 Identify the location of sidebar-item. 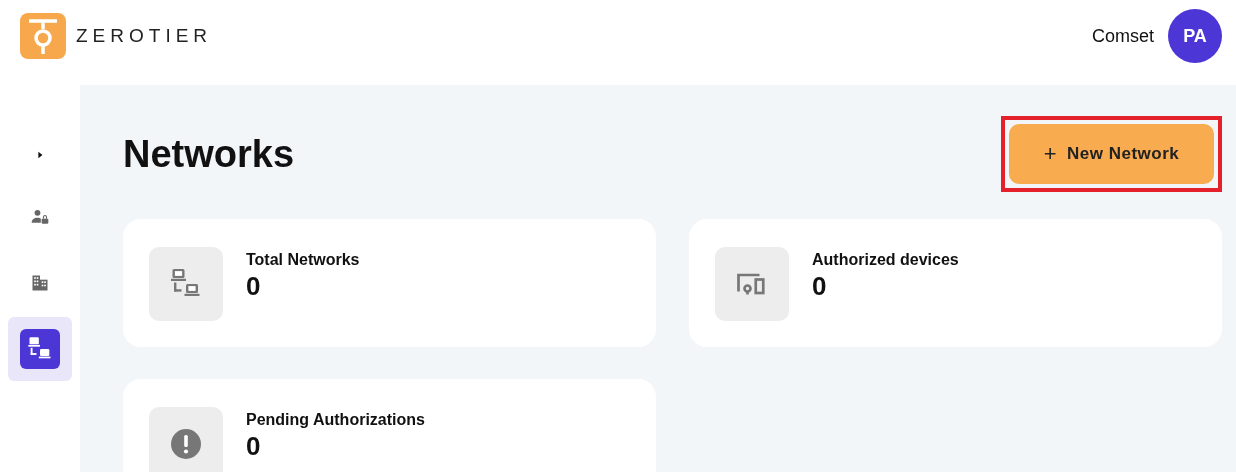
(40, 349).